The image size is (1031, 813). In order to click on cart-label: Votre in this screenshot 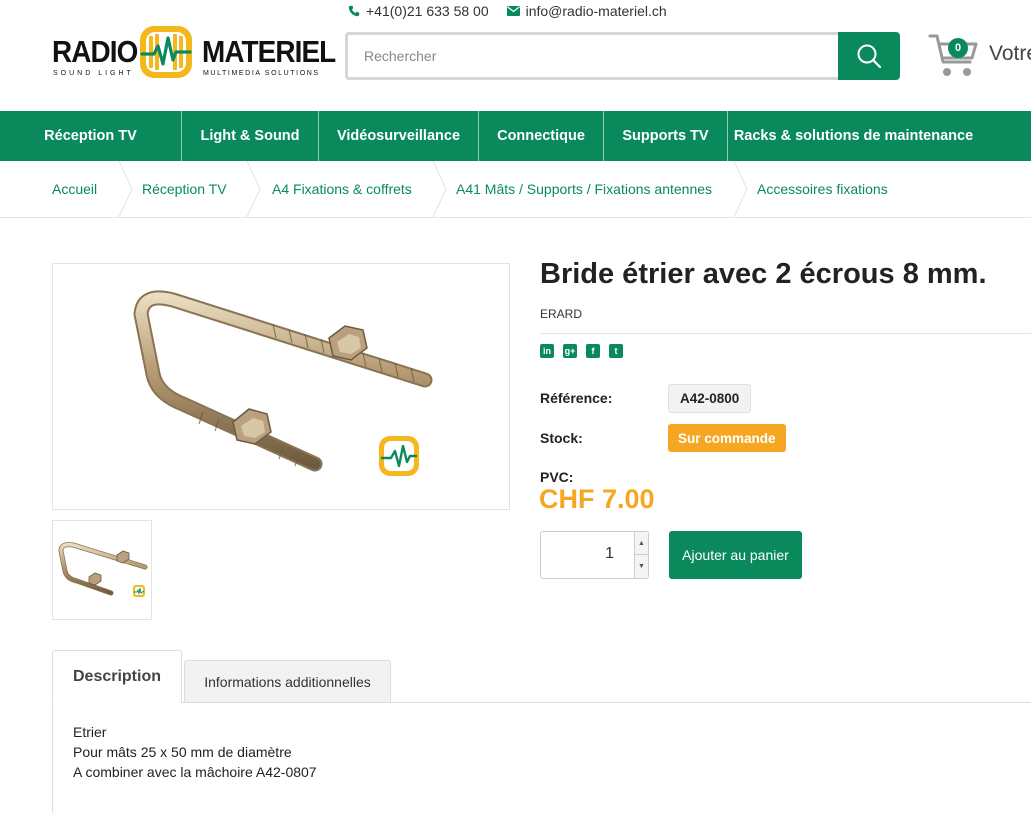, I will do `click(1010, 54)`.